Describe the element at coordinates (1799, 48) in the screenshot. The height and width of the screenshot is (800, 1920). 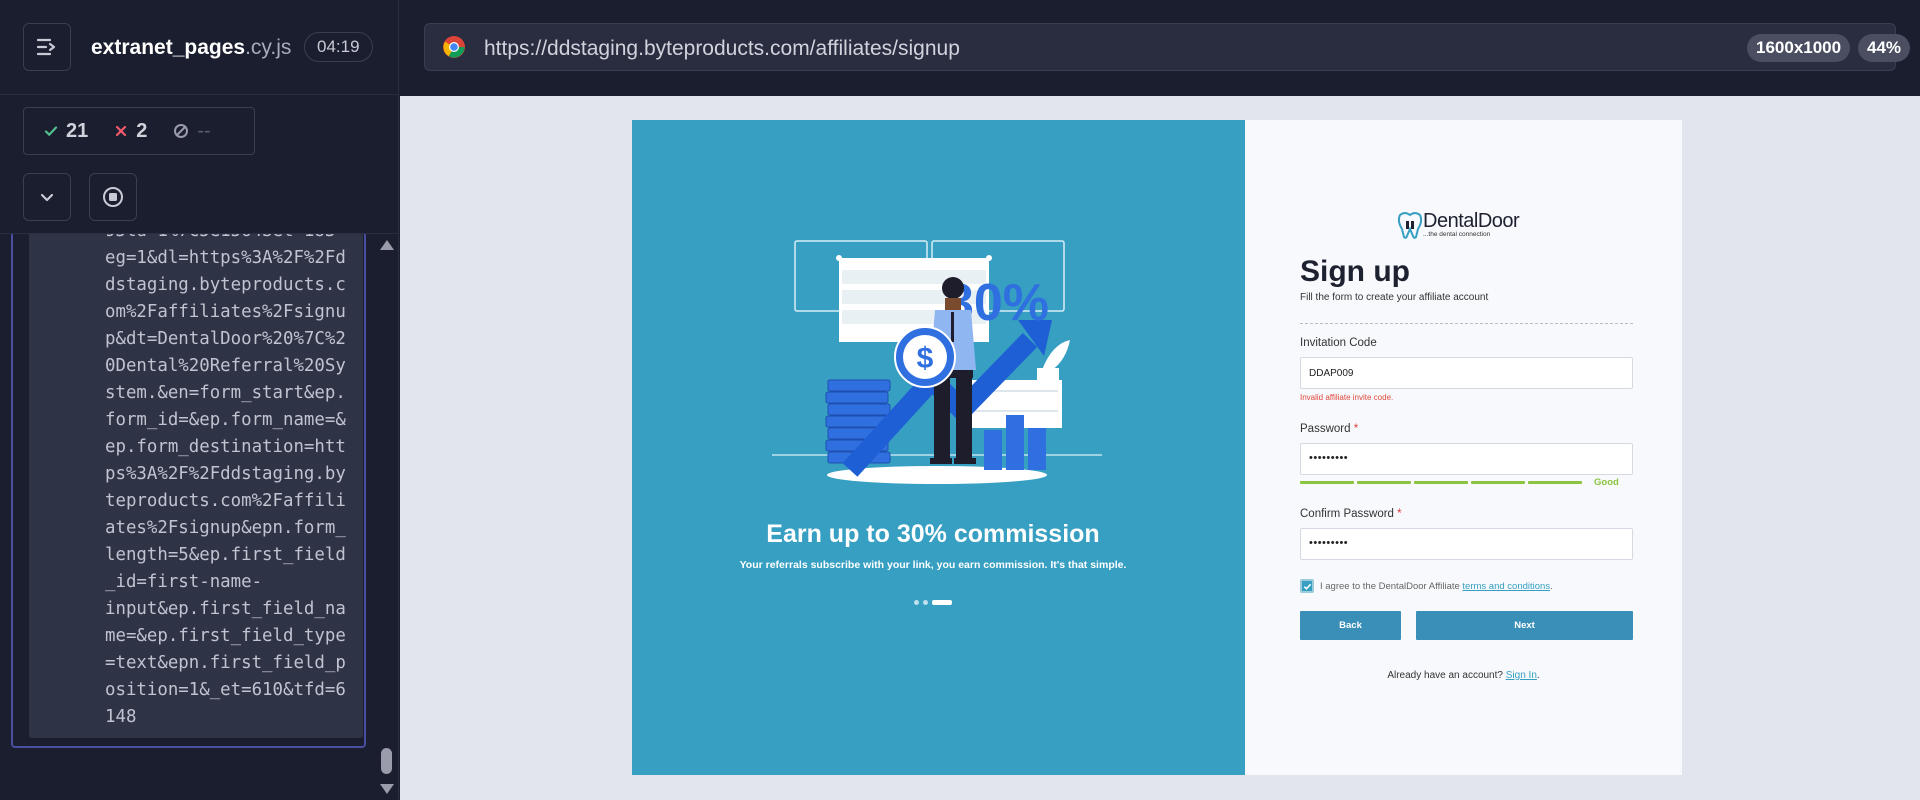
I see `viewport-size-badge: 1600x1000` at that location.